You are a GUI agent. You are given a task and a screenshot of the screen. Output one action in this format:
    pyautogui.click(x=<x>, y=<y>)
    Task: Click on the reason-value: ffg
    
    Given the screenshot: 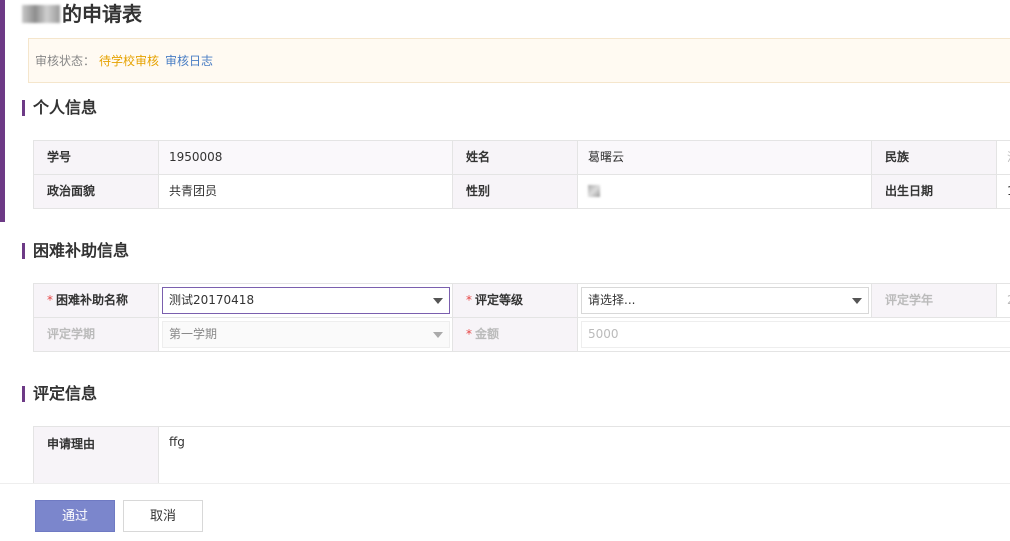 What is the action you would take?
    pyautogui.click(x=584, y=455)
    